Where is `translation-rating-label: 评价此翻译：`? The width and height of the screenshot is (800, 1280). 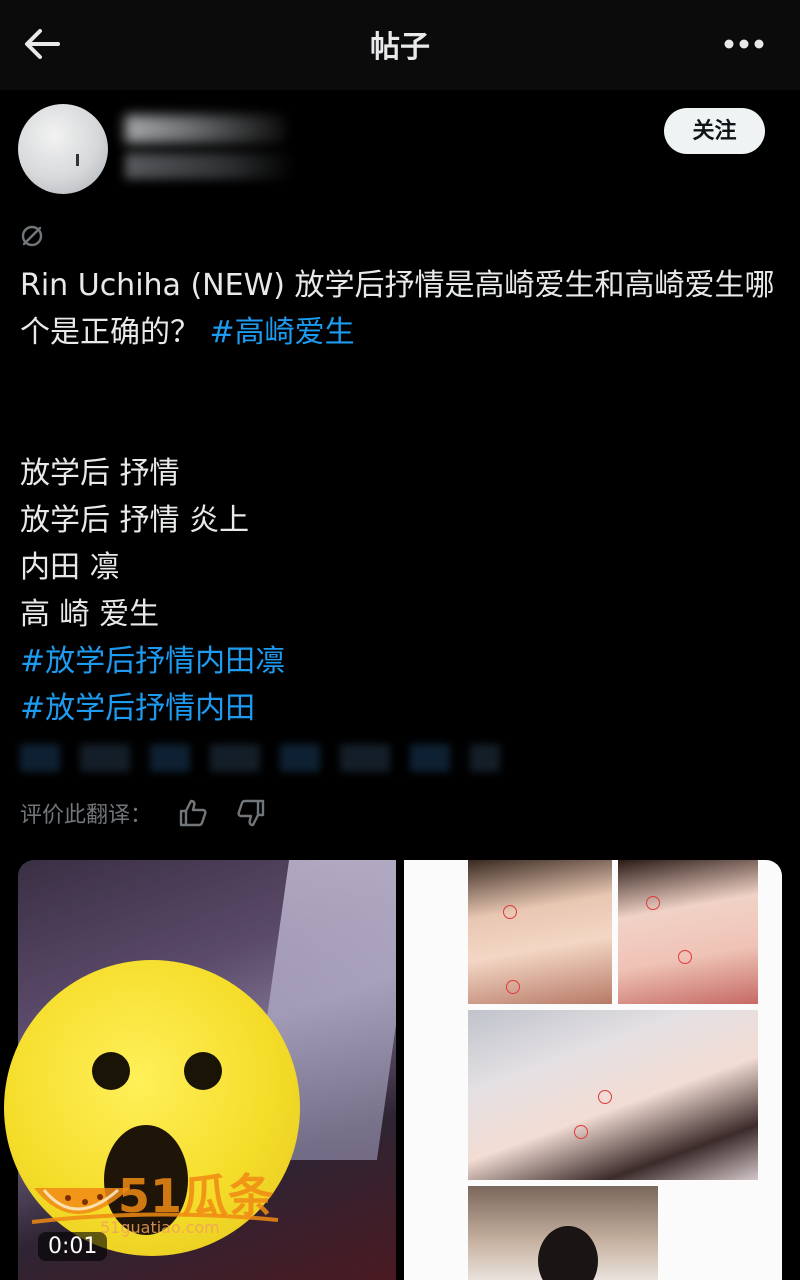 translation-rating-label: 评价此翻译： is located at coordinates (86, 815).